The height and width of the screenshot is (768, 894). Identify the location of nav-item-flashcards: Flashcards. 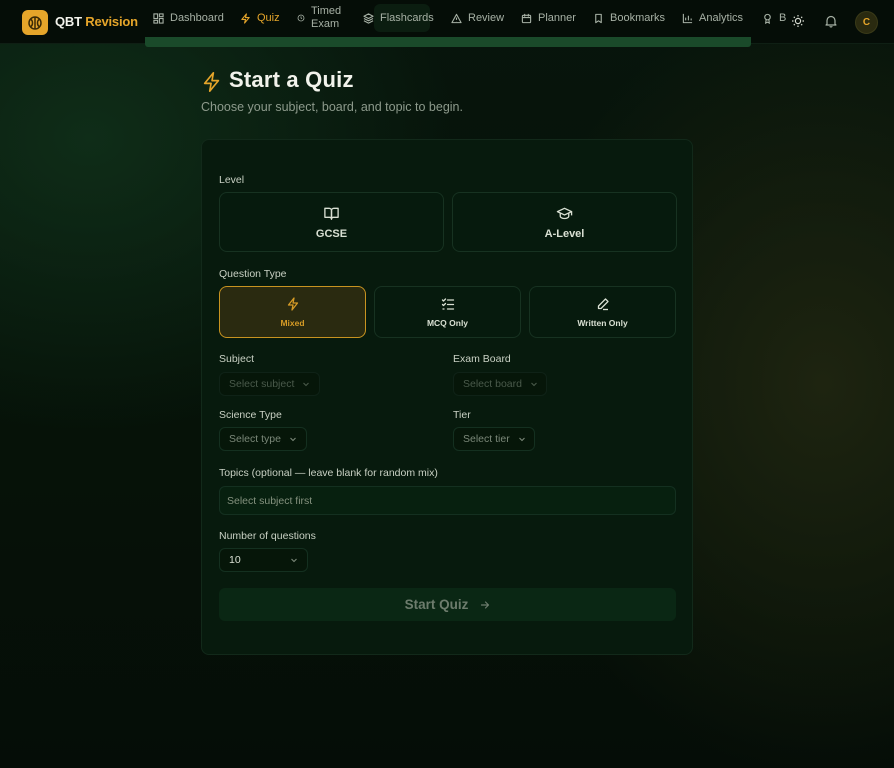
(398, 18).